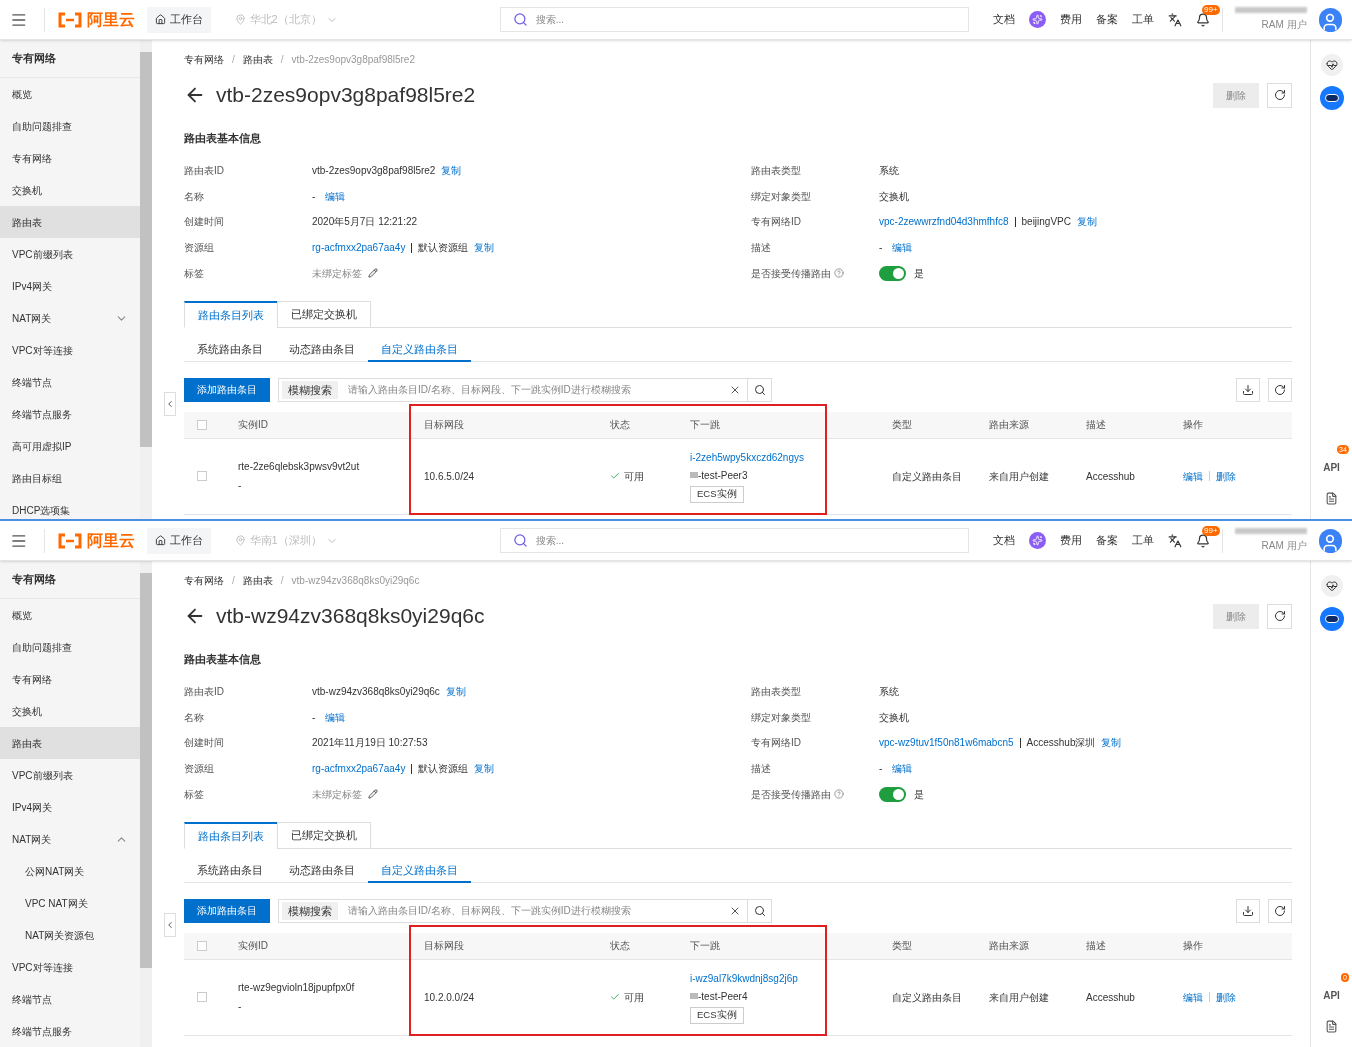  I want to click on breadcrumb-link: 专有网络, so click(204, 59).